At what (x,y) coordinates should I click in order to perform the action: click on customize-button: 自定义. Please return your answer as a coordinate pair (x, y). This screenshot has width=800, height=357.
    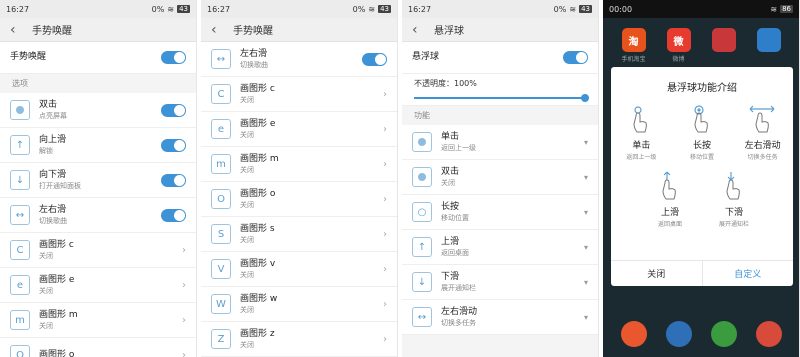
    Looking at the image, I should click on (747, 273).